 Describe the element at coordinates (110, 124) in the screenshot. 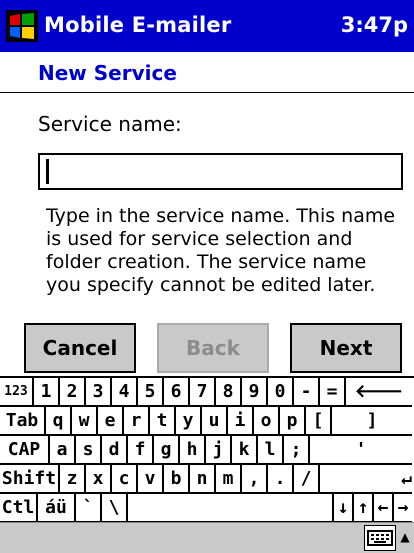

I see `service-name-label: Service name:` at that location.